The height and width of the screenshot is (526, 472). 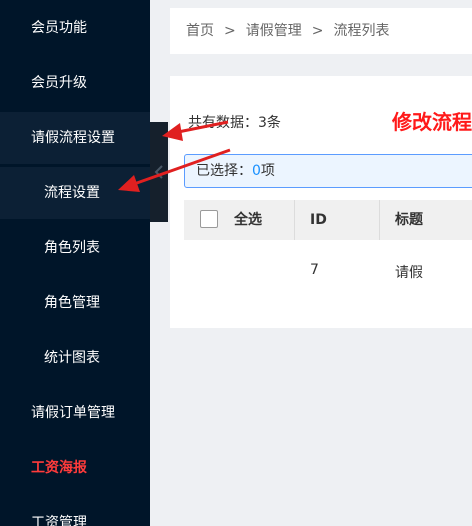 What do you see at coordinates (267, 171) in the screenshot?
I see `selection-suffix: 项` at bounding box center [267, 171].